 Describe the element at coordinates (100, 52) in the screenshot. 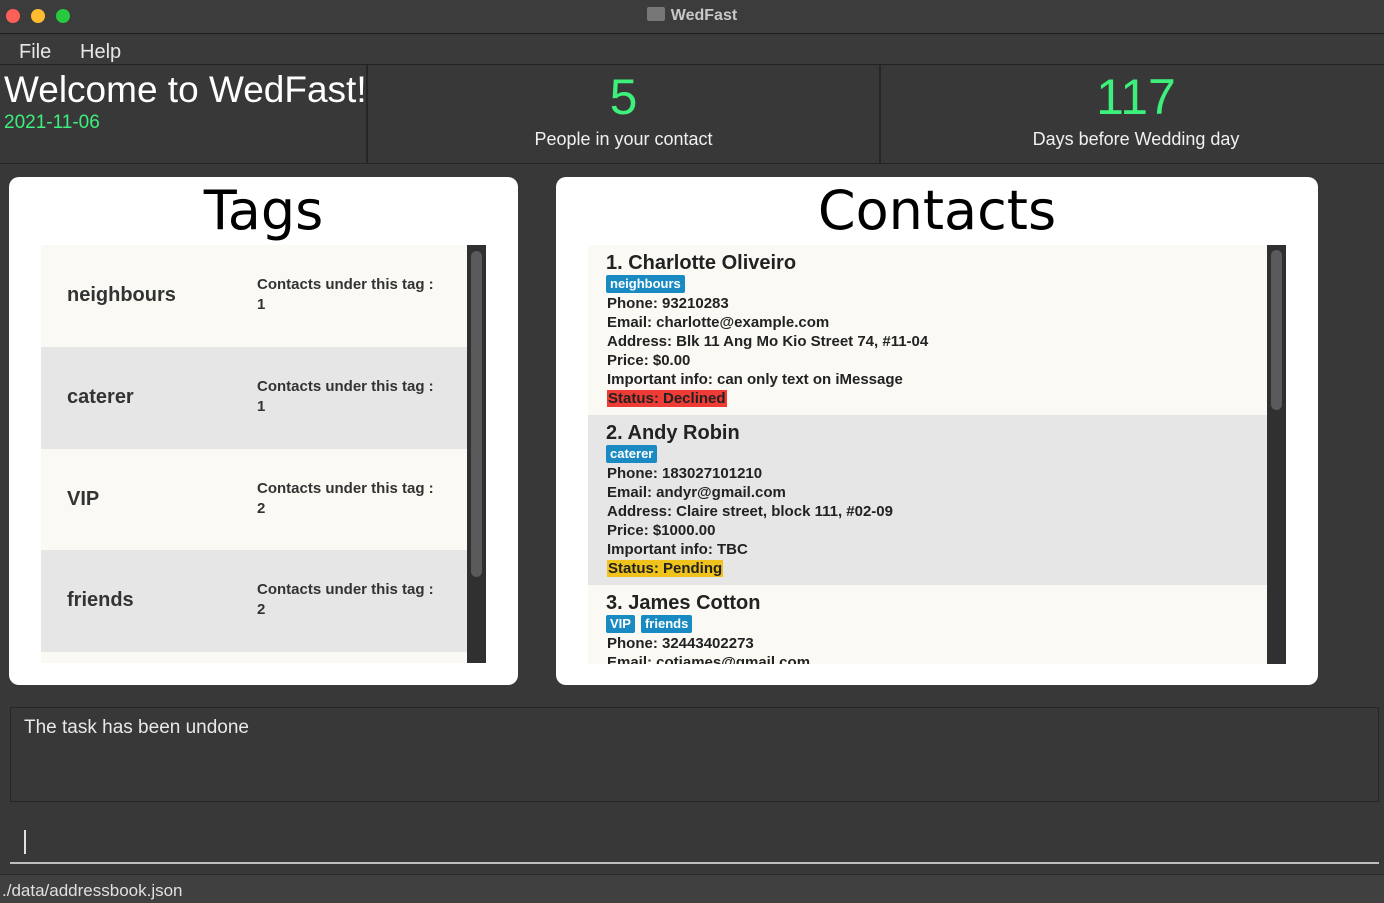

I see `menu-help: Help` at that location.